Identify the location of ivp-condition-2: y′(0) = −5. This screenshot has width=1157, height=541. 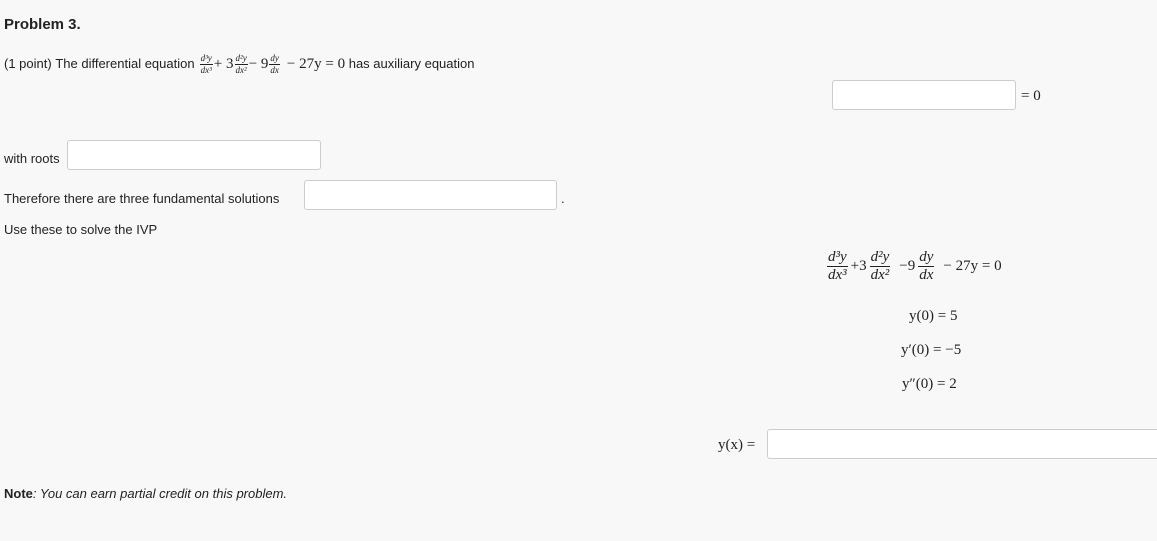
(931, 350).